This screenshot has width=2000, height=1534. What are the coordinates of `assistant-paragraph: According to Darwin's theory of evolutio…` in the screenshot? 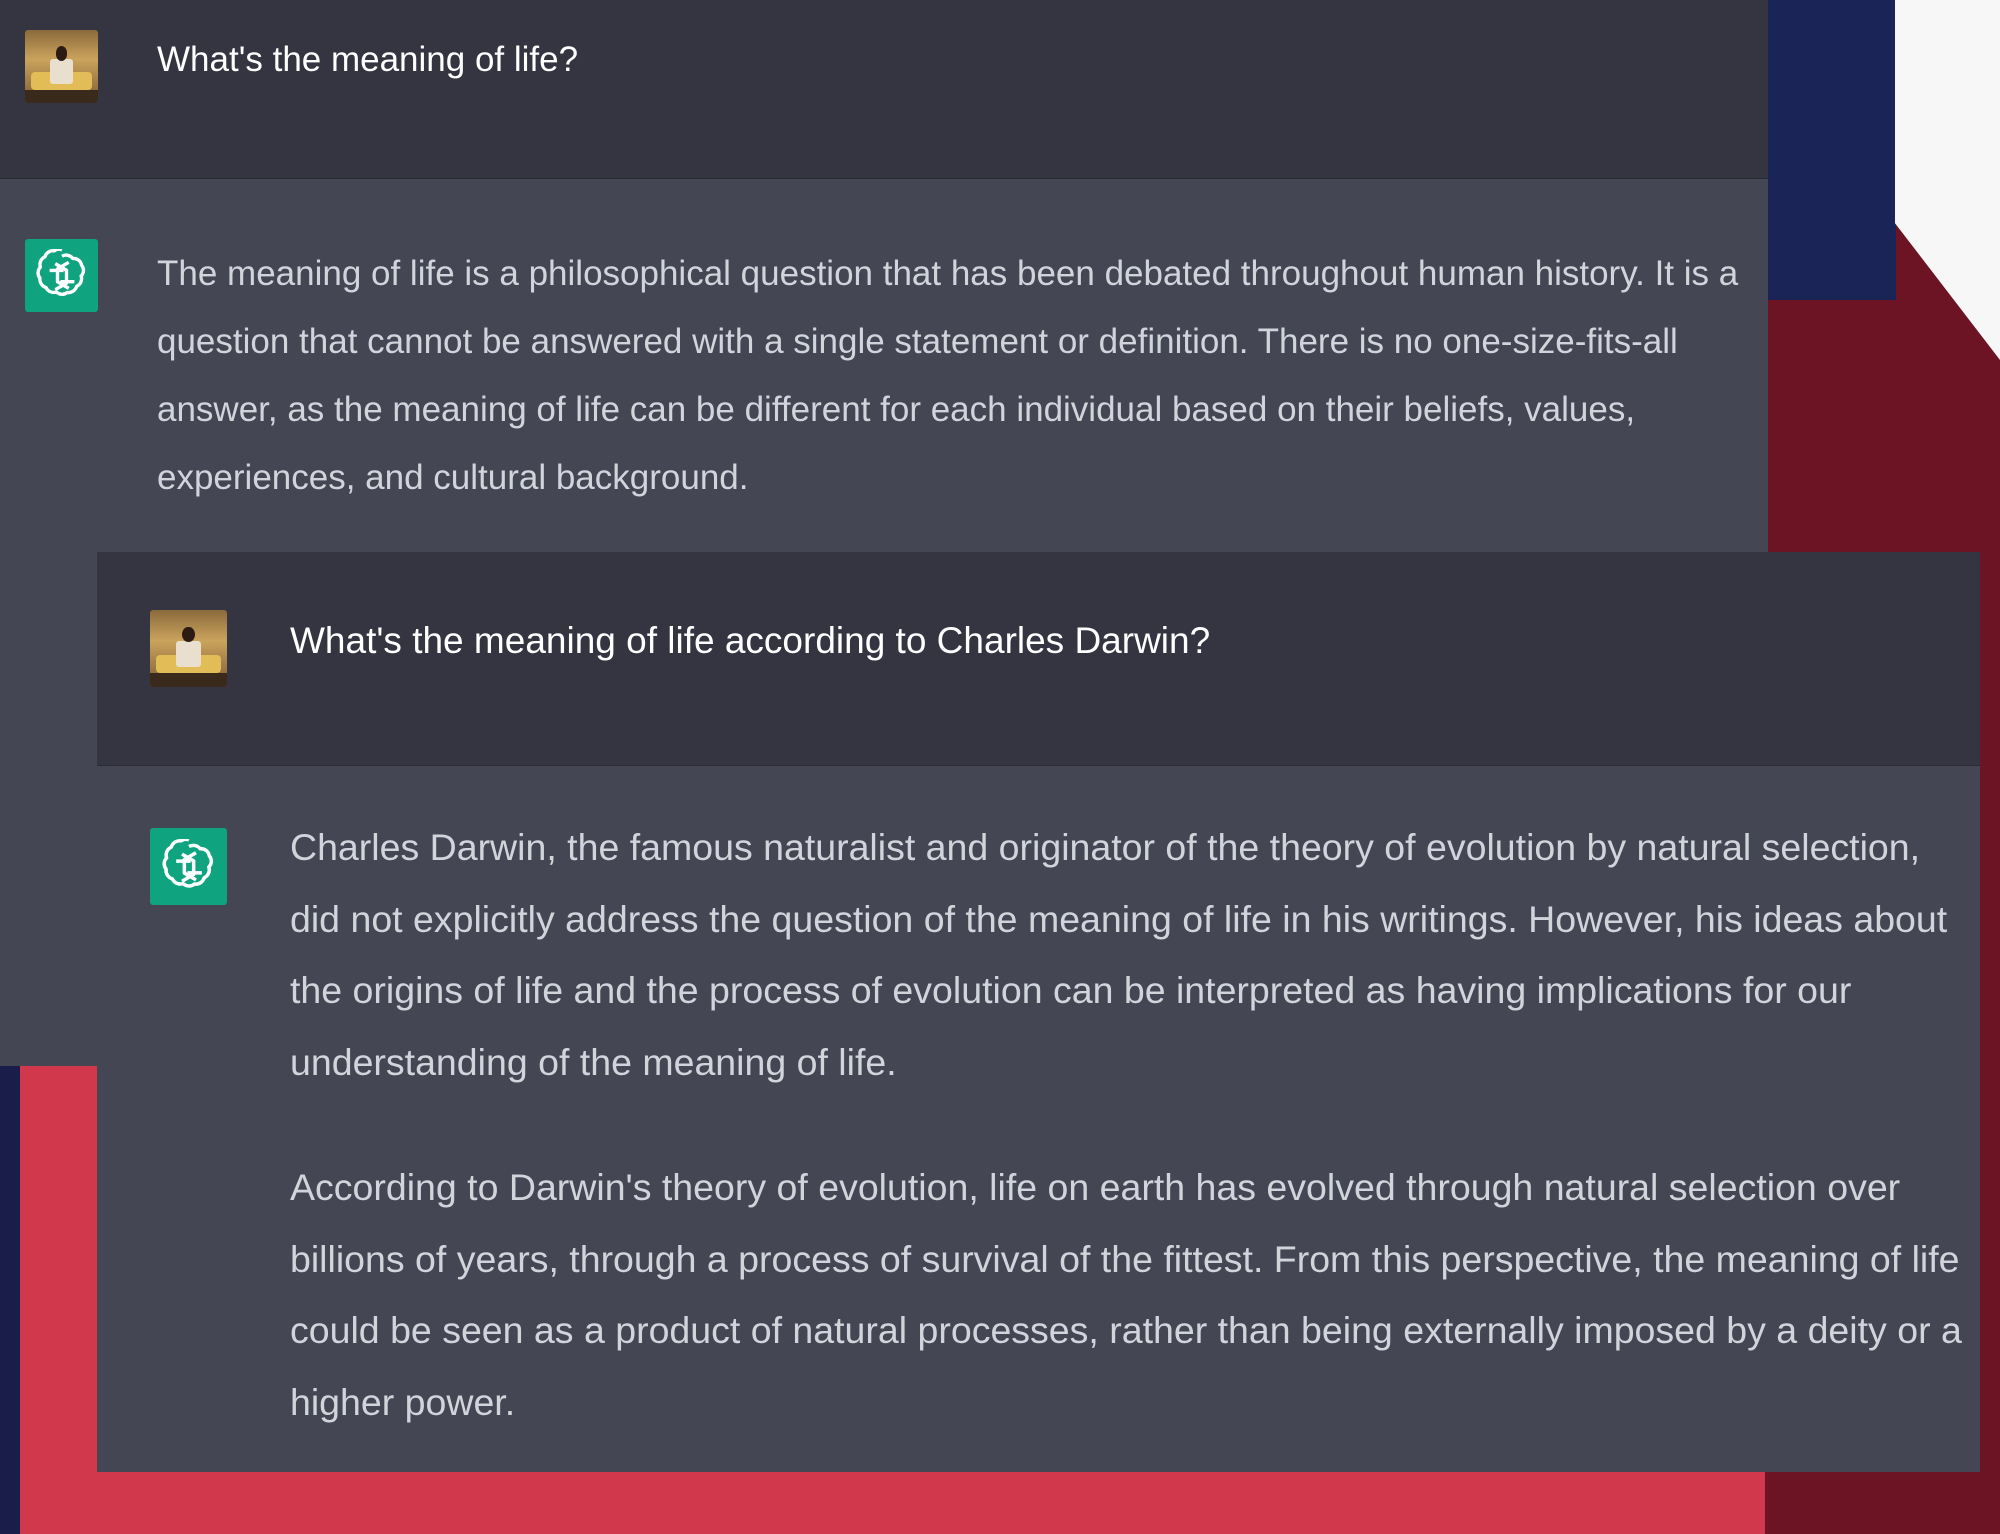 It's located at (1126, 1294).